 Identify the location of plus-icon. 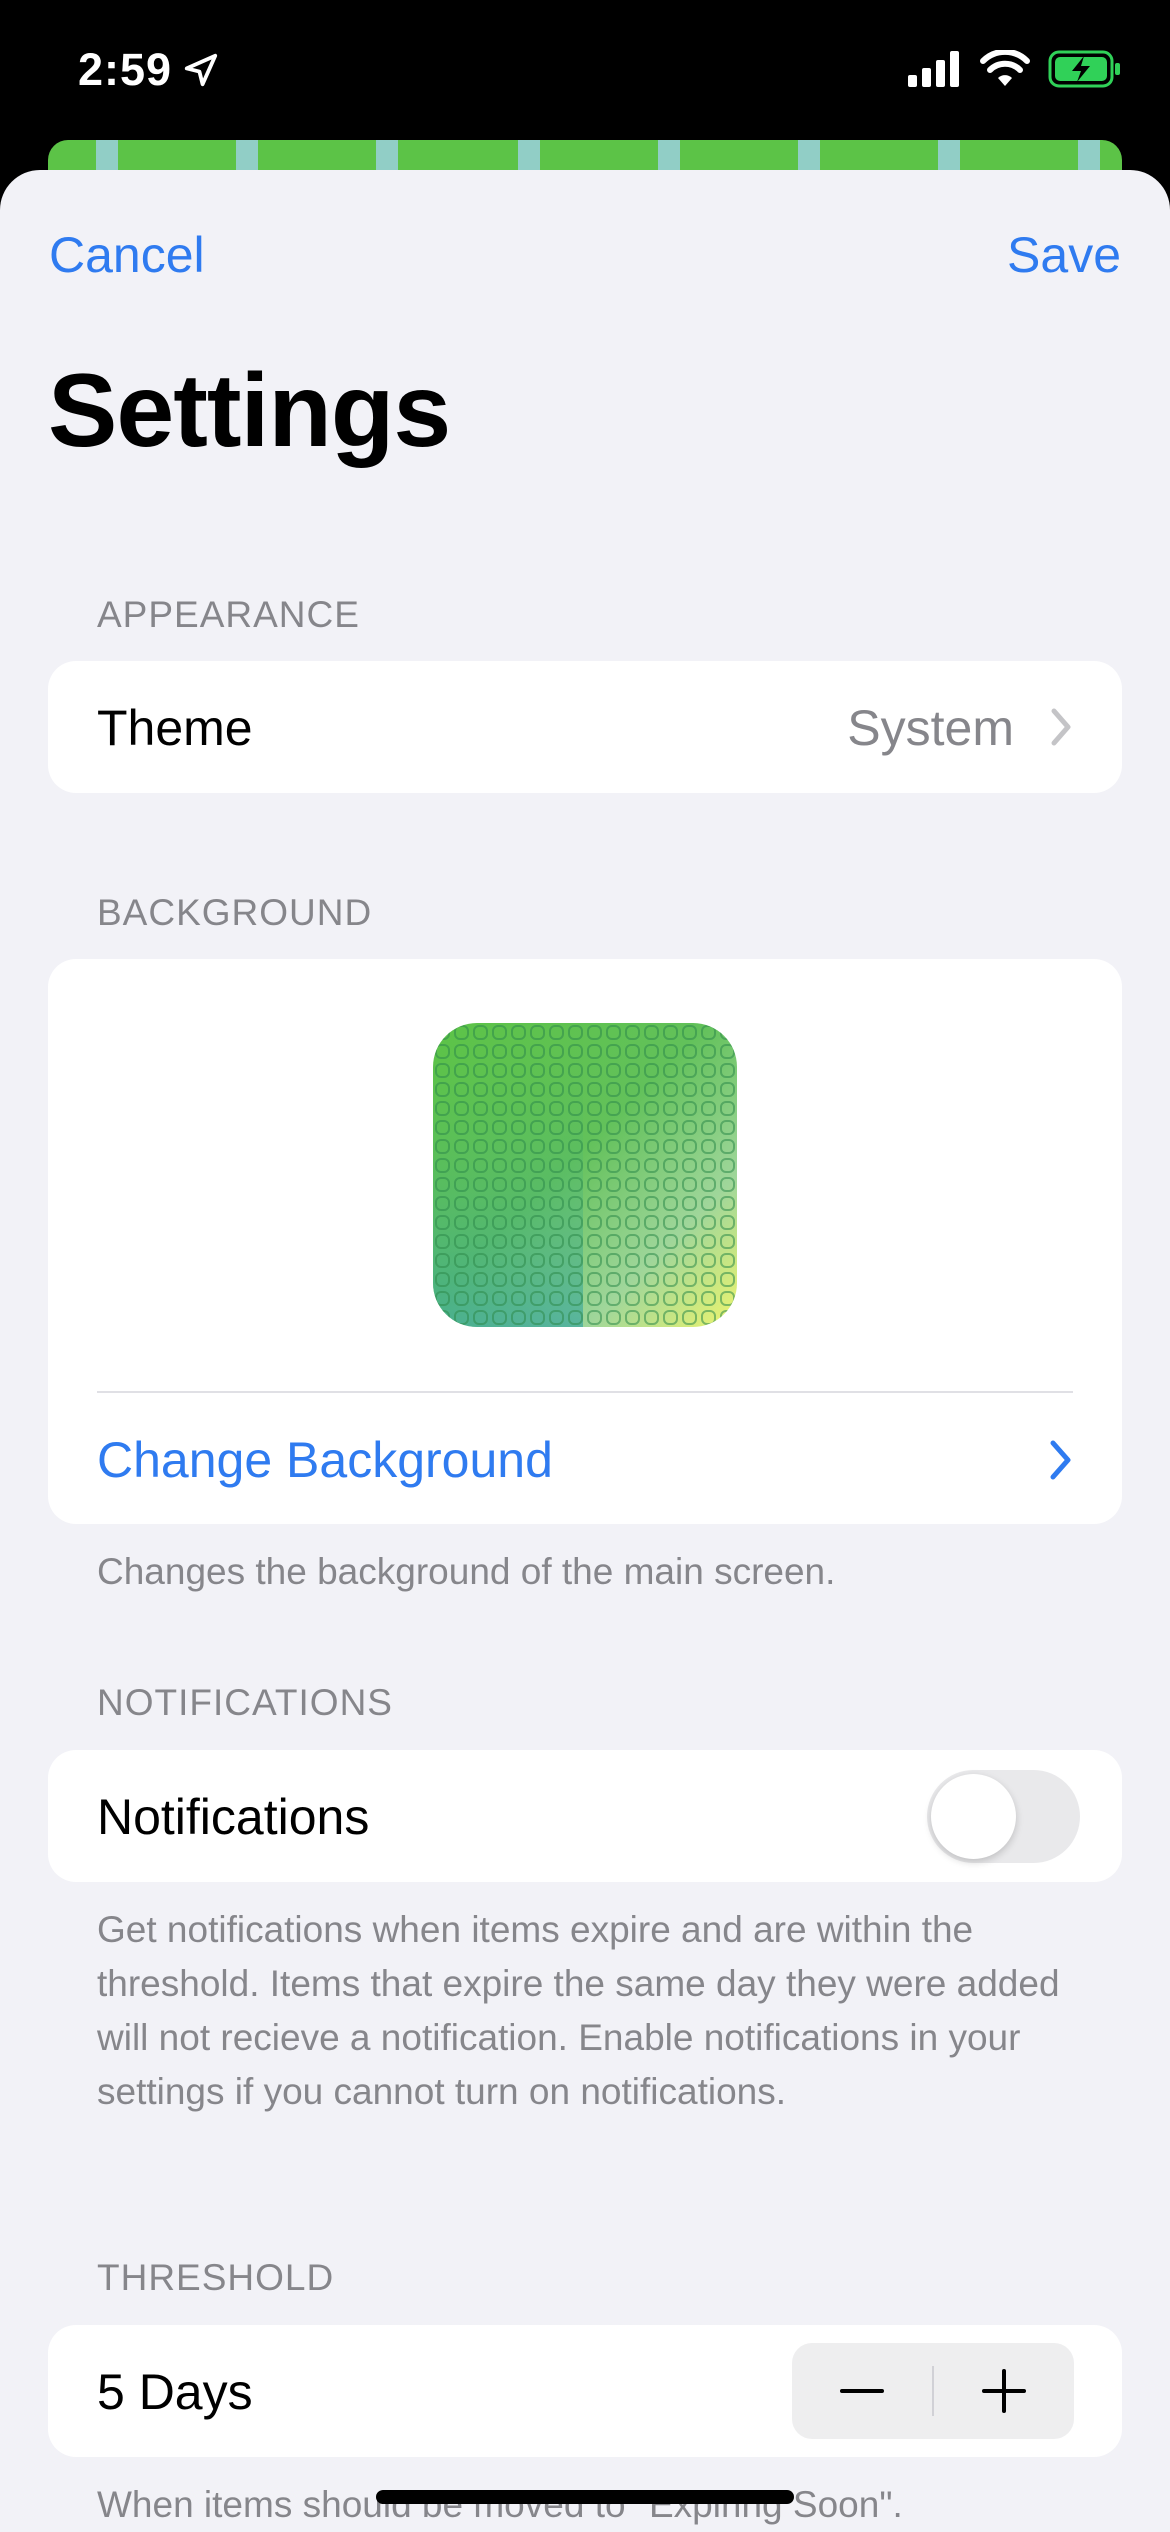
(1004, 2391).